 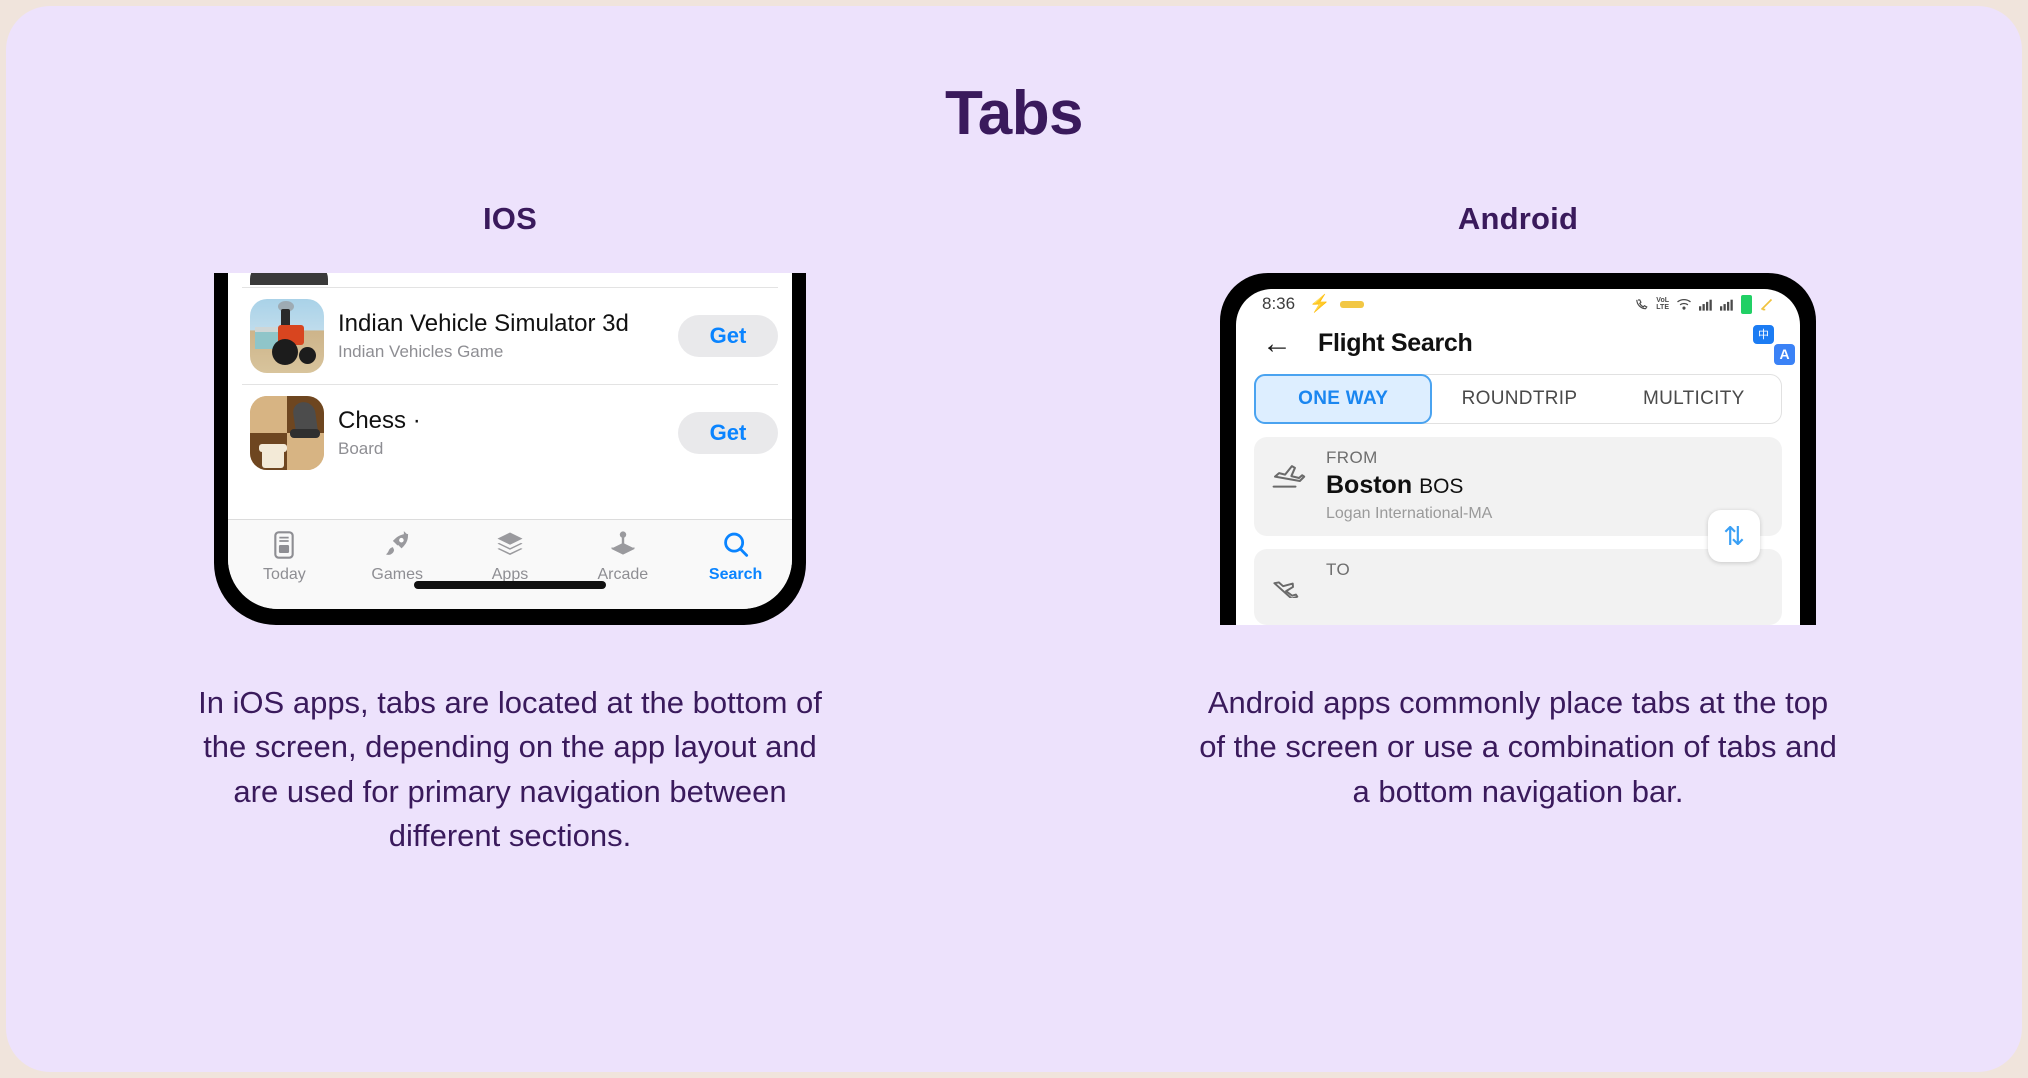 What do you see at coordinates (1409, 513) in the screenshot?
I see `airport-name: Logan International-MA` at bounding box center [1409, 513].